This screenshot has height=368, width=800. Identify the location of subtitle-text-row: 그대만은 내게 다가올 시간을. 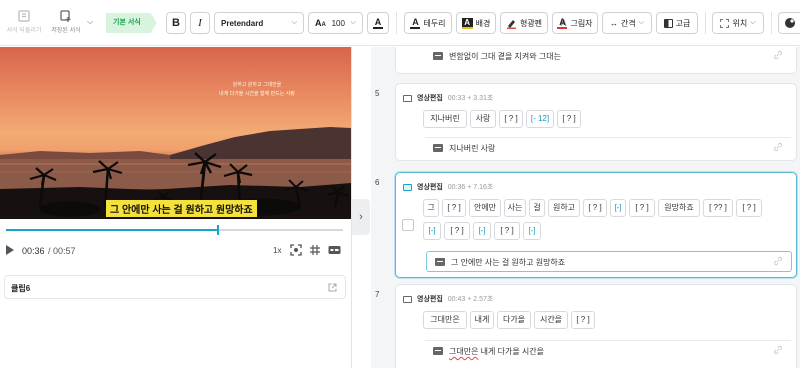
(608, 350).